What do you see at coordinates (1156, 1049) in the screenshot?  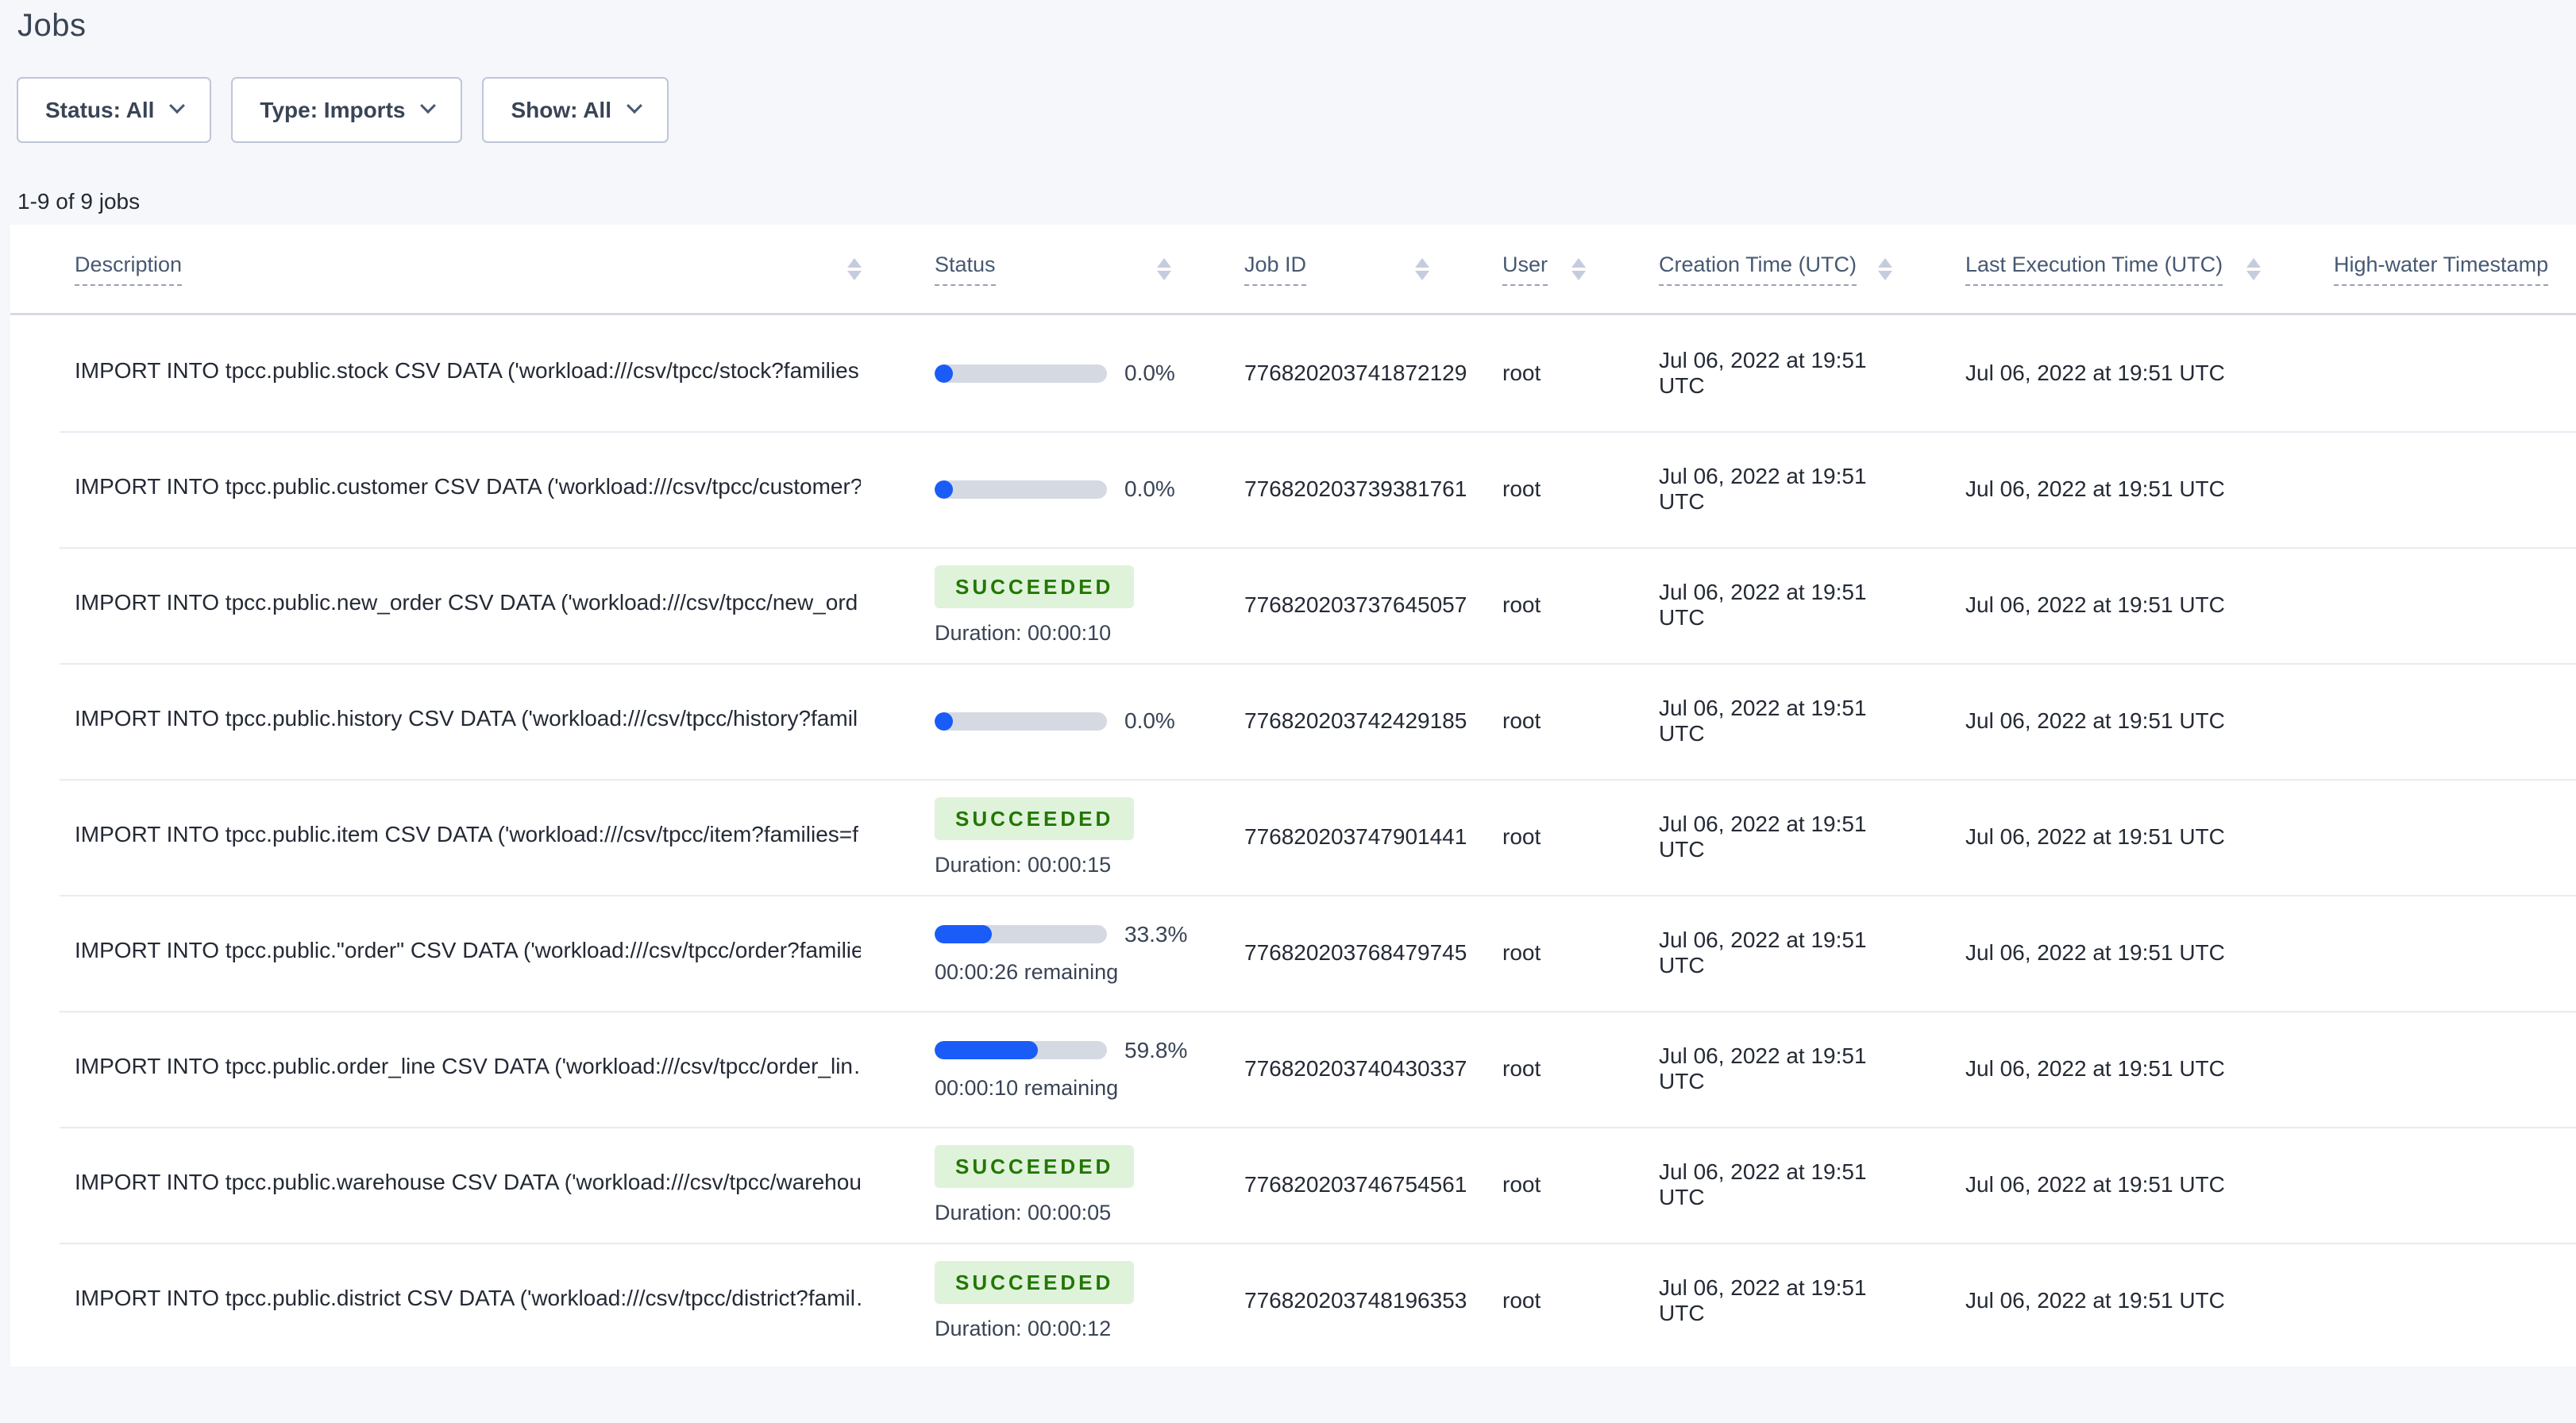 I see `progress-percent: 59.8%` at bounding box center [1156, 1049].